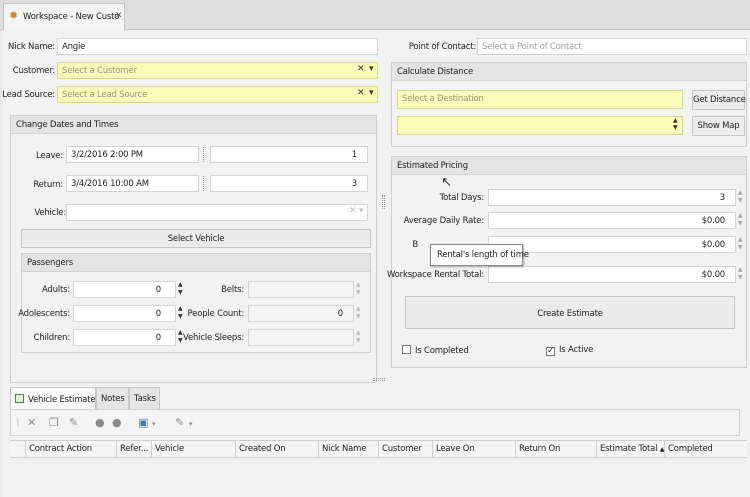  I want to click on tab-notes: Notes, so click(112, 398).